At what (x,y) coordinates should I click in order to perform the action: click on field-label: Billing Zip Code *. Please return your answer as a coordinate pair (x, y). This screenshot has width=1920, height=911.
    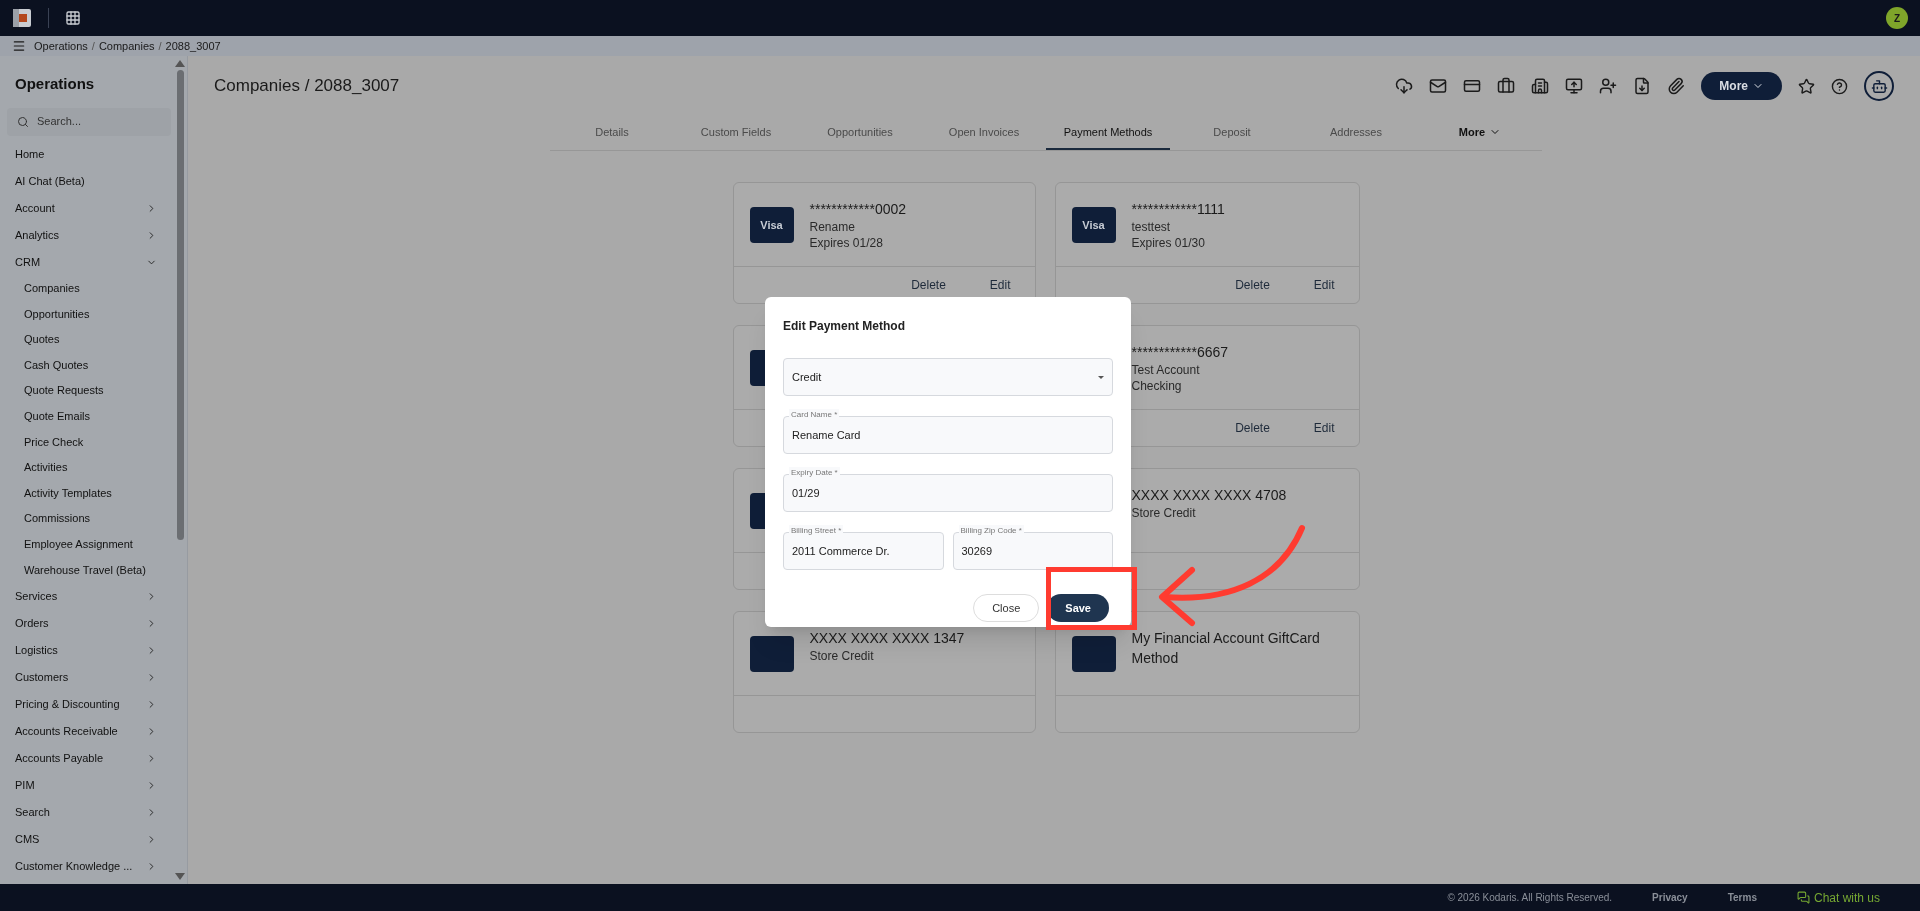
    Looking at the image, I should click on (991, 531).